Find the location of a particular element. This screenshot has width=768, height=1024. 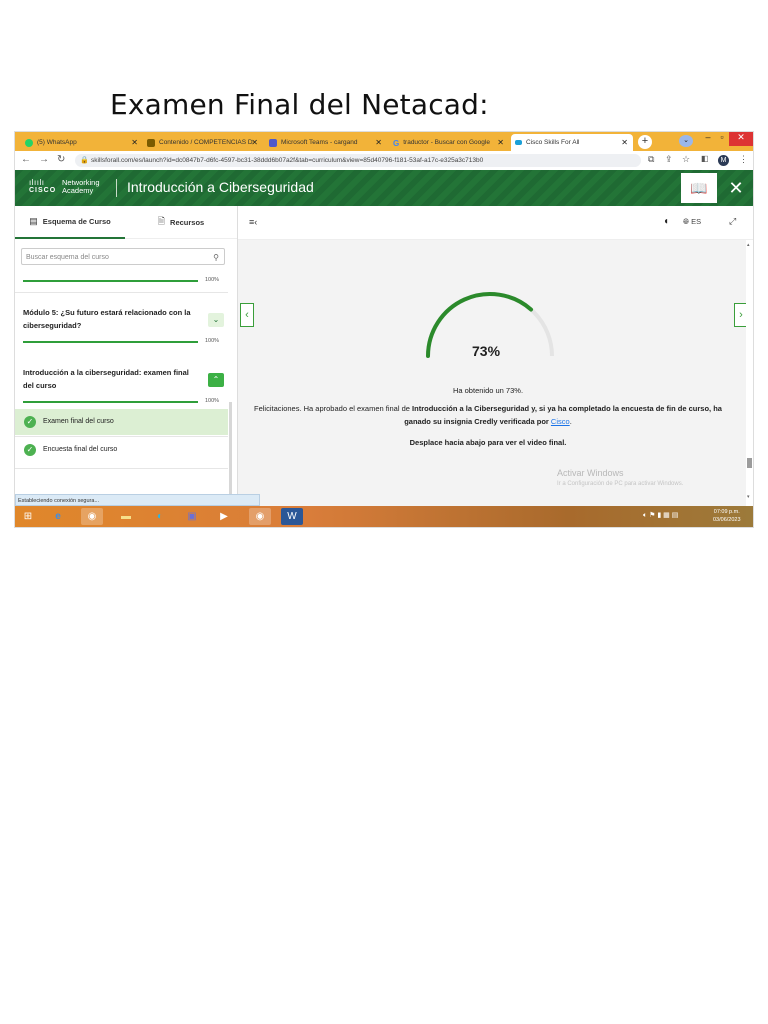

score-obtained-text: Ha obtenido un 73%. is located at coordinates (488, 390).